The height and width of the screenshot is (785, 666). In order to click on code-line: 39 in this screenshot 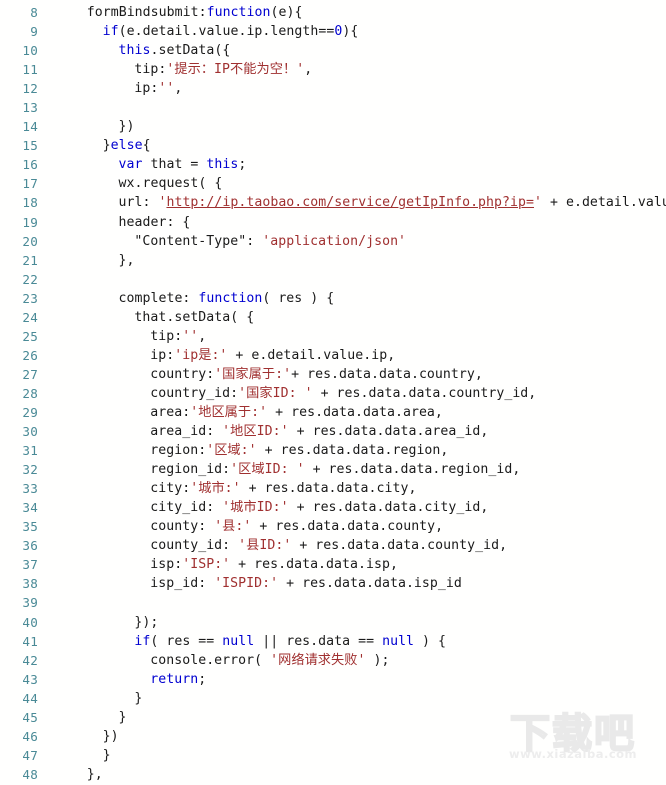, I will do `click(333, 602)`.